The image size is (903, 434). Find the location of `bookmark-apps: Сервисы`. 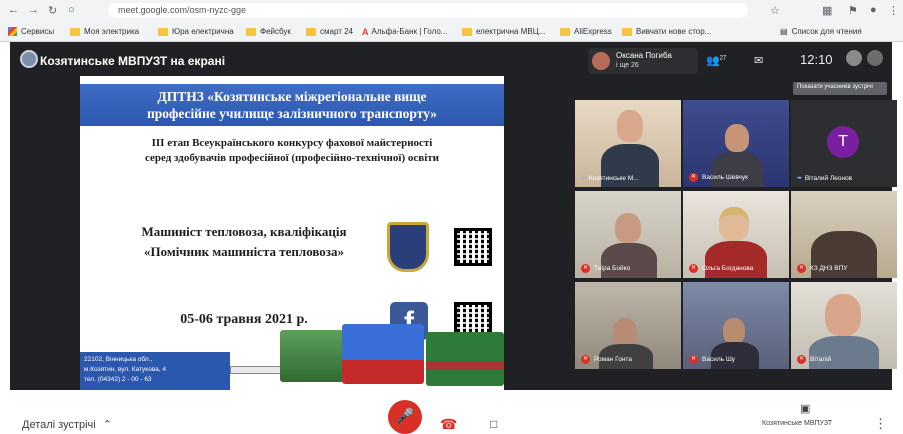

bookmark-apps: Сервисы is located at coordinates (31, 31).